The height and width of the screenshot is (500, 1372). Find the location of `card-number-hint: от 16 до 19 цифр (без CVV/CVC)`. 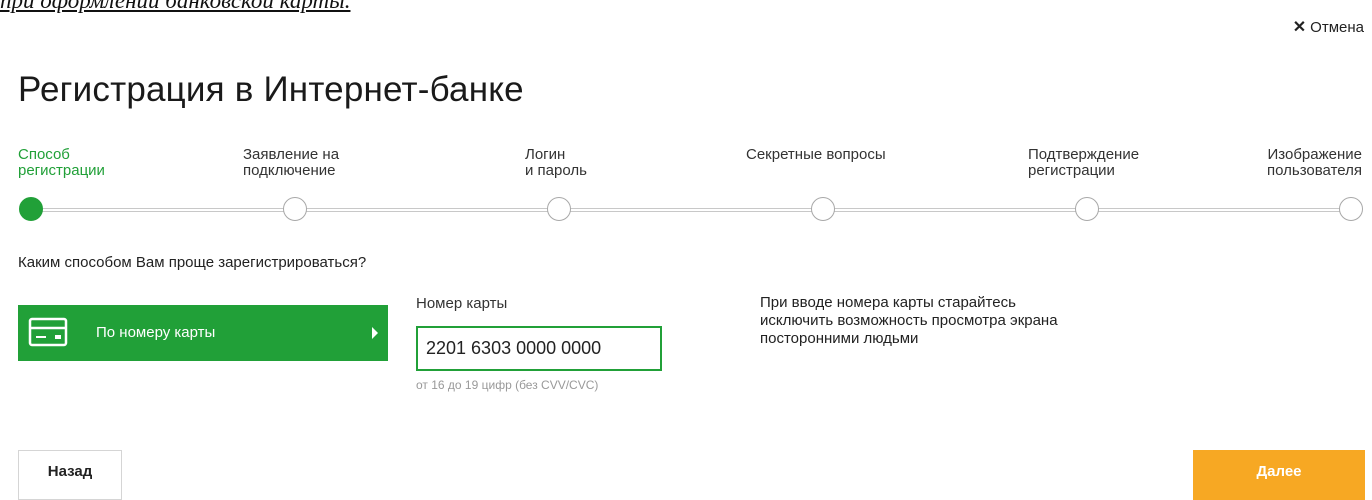

card-number-hint: от 16 до 19 цифр (без CVV/CVC) is located at coordinates (507, 385).